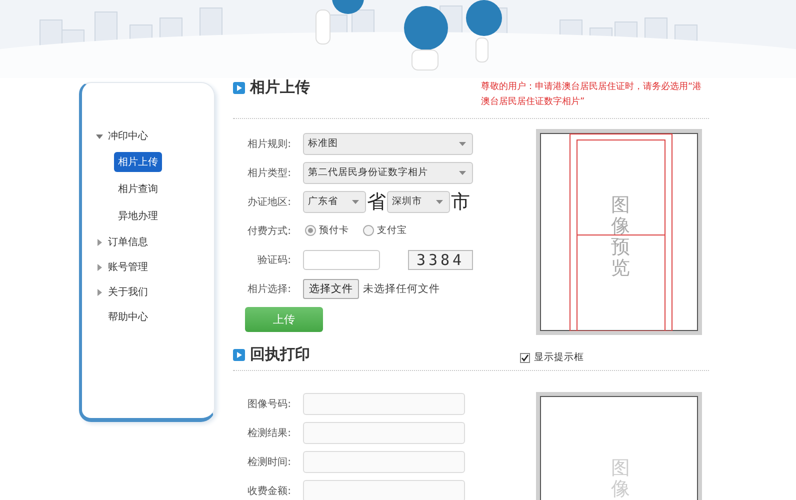  I want to click on sidebar-item: 订单信息, so click(148, 242).